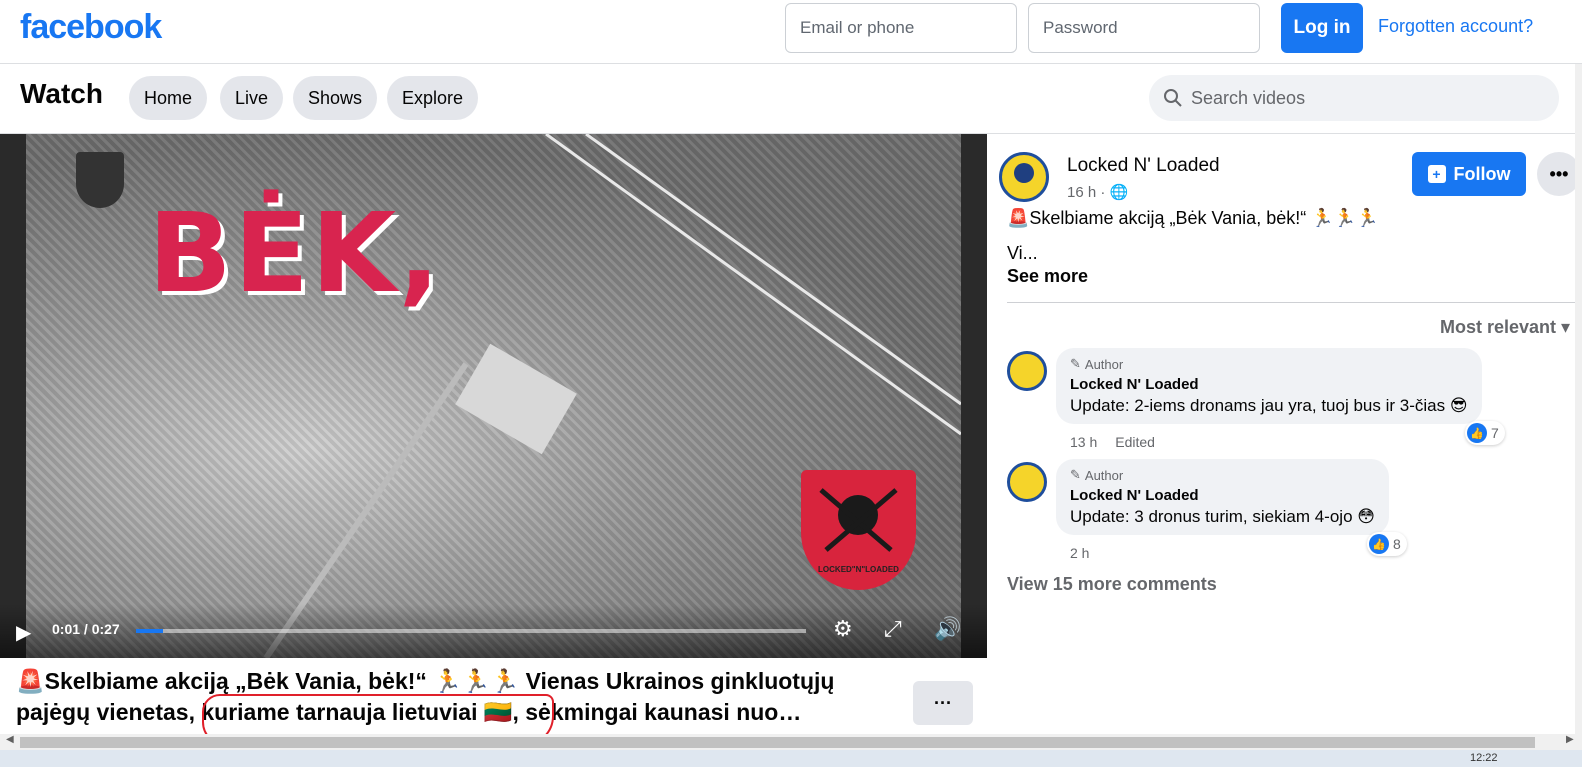 This screenshot has height=767, width=1582. Describe the element at coordinates (1097, 192) in the screenshot. I see `post-timestamp: 16 h · 🌐` at that location.